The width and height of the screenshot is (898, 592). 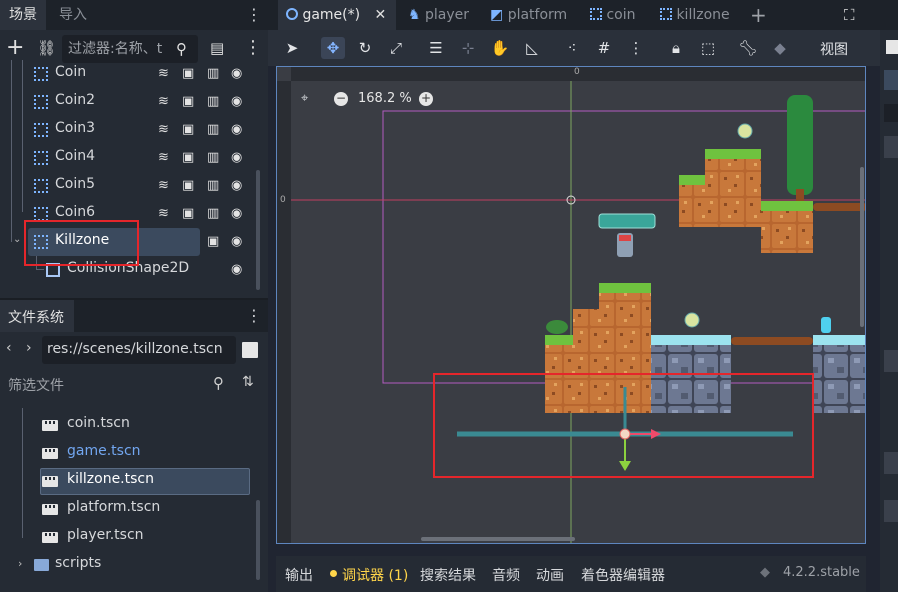 What do you see at coordinates (436, 48) in the screenshot?
I see `list-select-icon: ☰` at bounding box center [436, 48].